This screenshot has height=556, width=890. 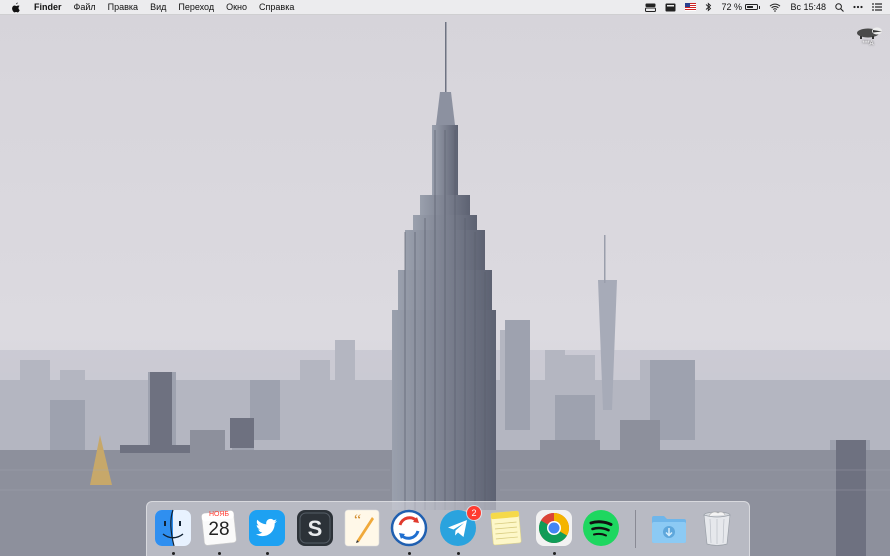 I want to click on notes-icon, so click(x=506, y=528).